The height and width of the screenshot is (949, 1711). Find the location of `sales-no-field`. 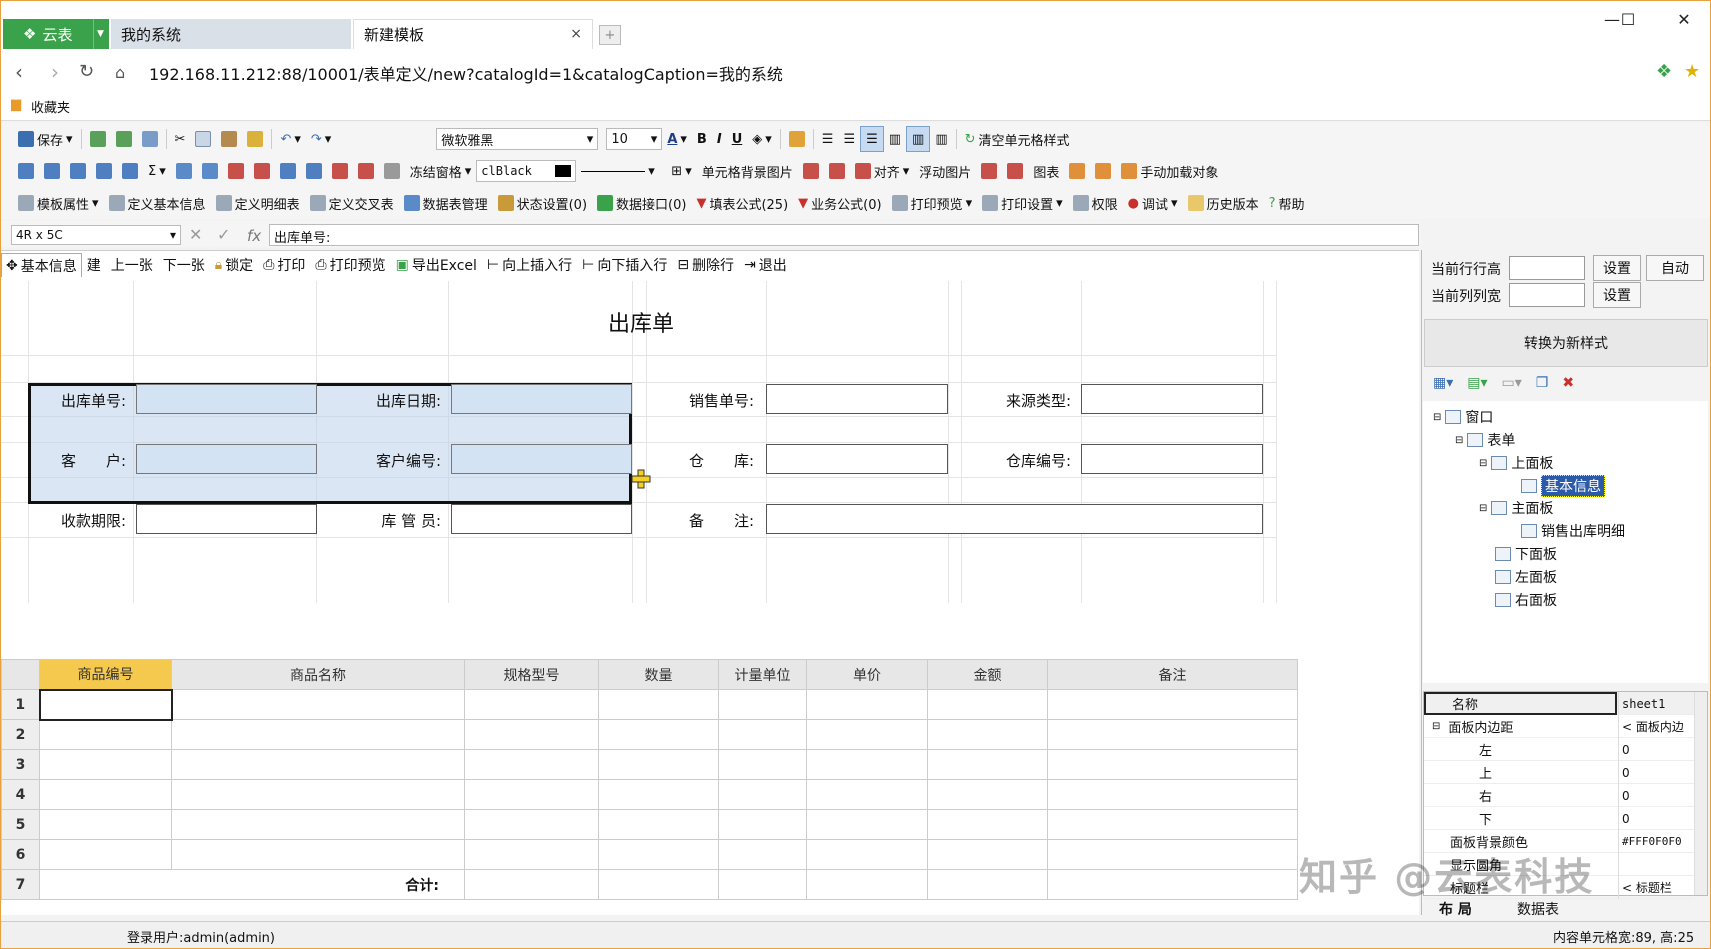

sales-no-field is located at coordinates (857, 399).